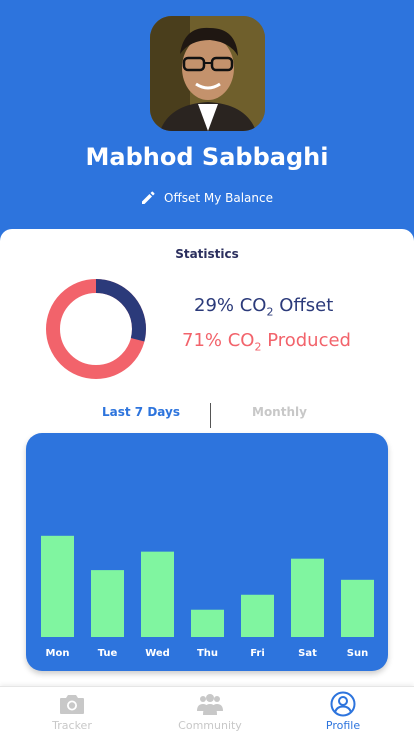 The width and height of the screenshot is (414, 736). I want to click on tab-divider, so click(210, 415).